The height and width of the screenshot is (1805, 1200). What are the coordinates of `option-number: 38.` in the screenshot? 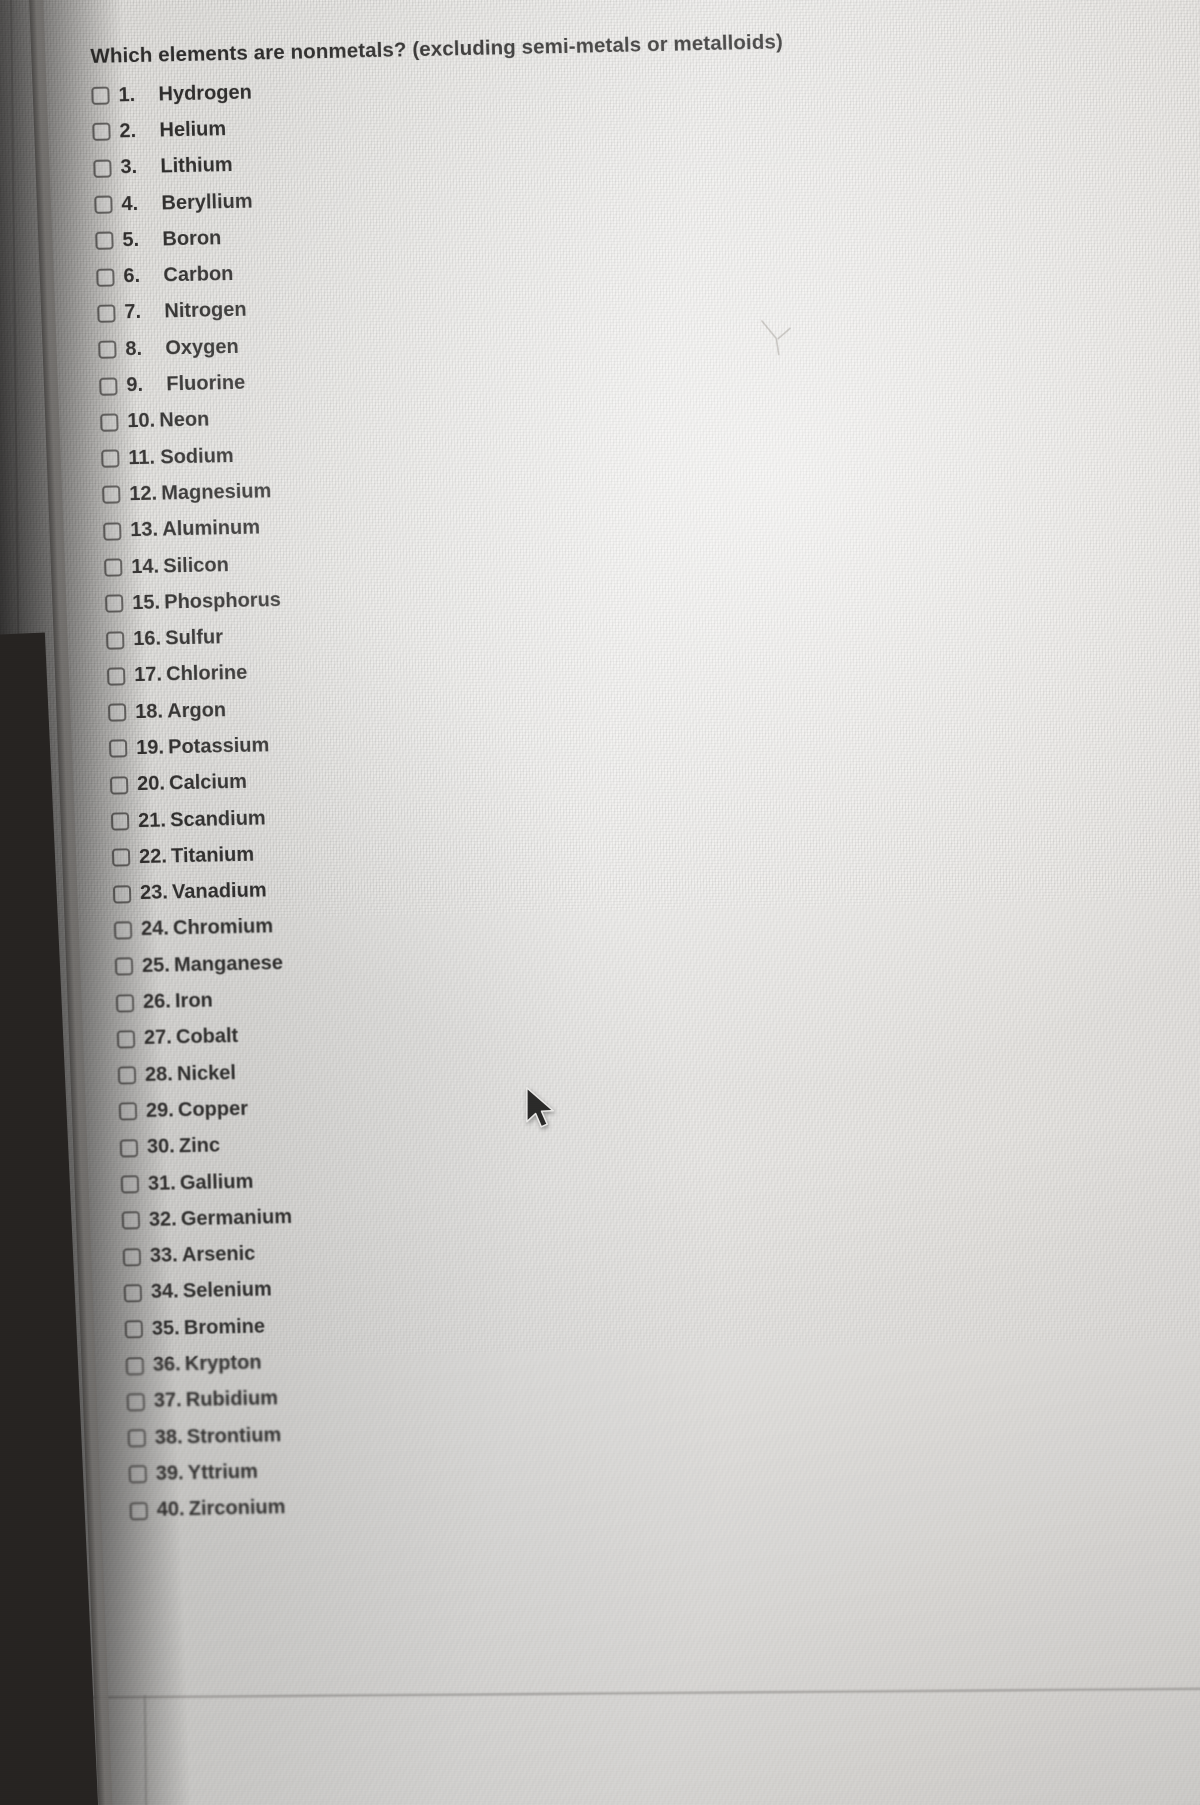 It's located at (168, 1437).